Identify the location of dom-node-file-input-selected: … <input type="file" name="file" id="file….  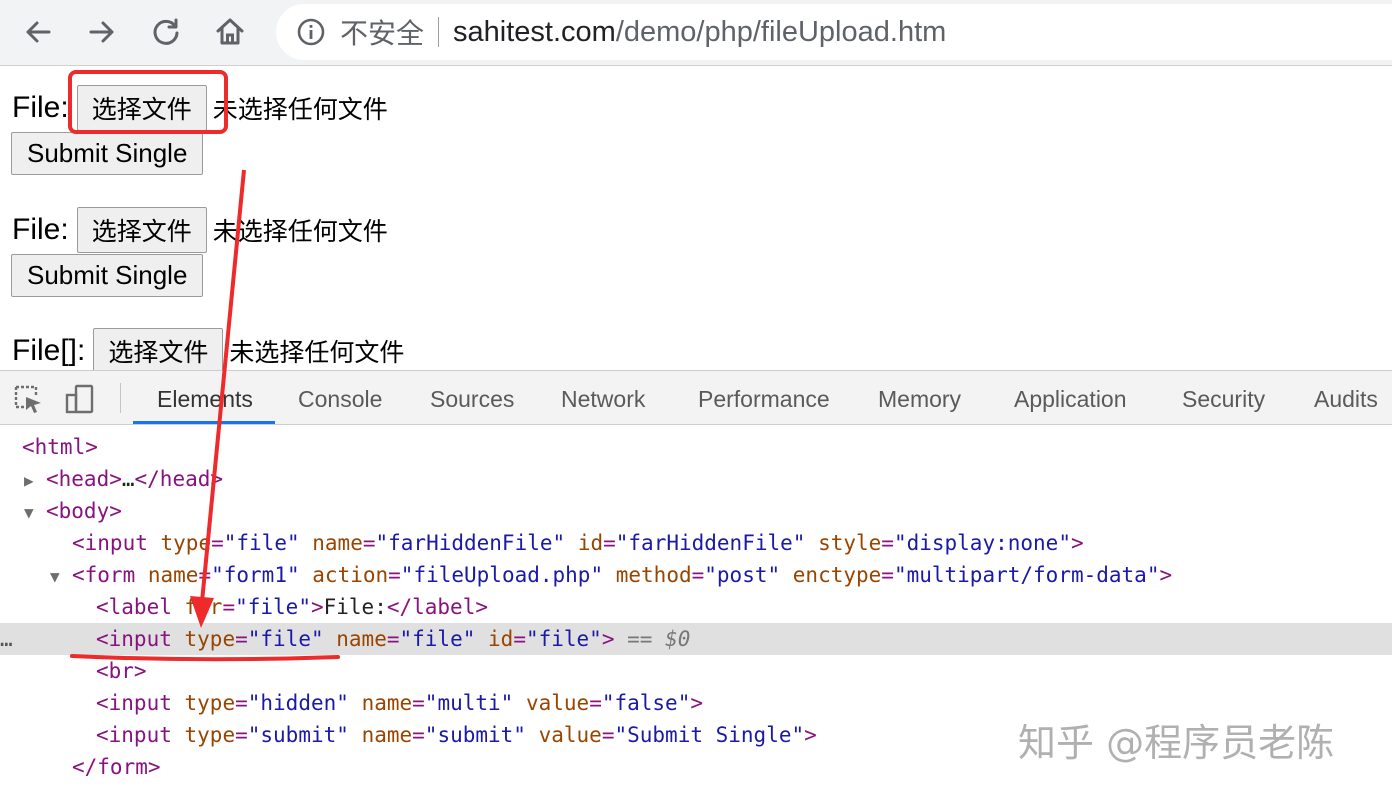
(696, 639).